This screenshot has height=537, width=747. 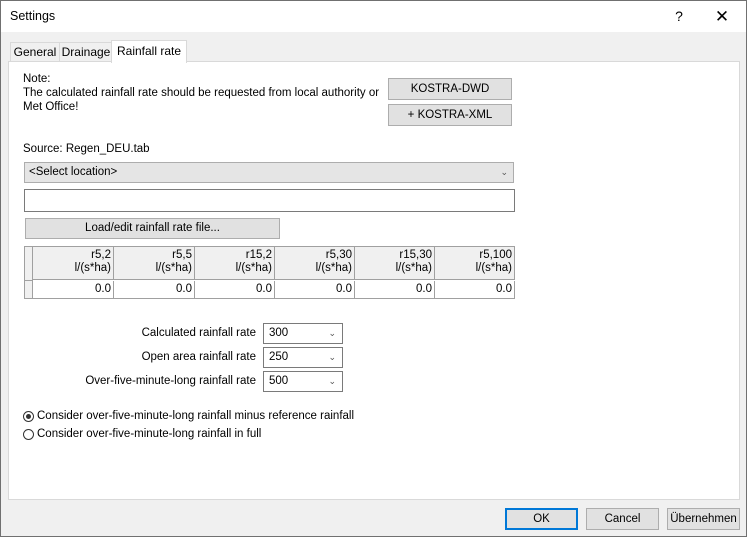 I want to click on column-name: r5,2, so click(x=101, y=255).